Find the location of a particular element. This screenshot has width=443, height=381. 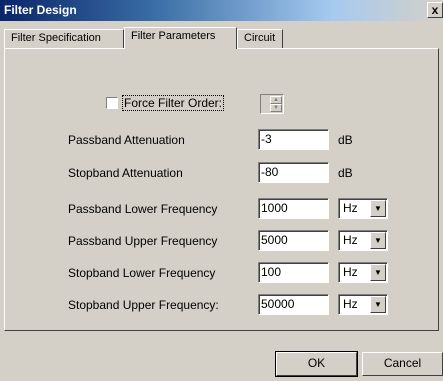

passband-attenuation-label: Passband Attenuation is located at coordinates (126, 140).